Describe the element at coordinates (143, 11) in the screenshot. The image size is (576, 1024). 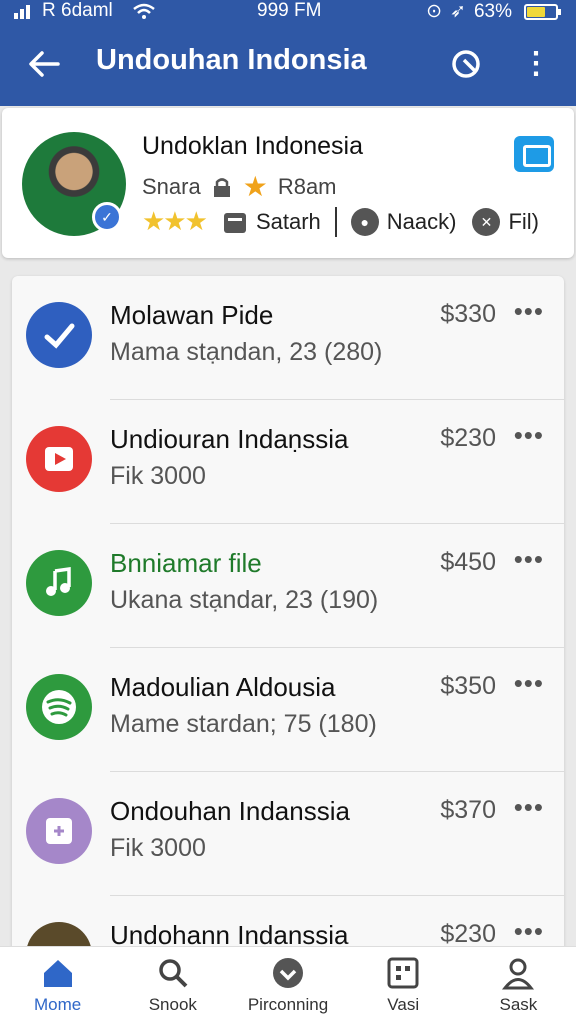
I see `wifi-icon` at that location.